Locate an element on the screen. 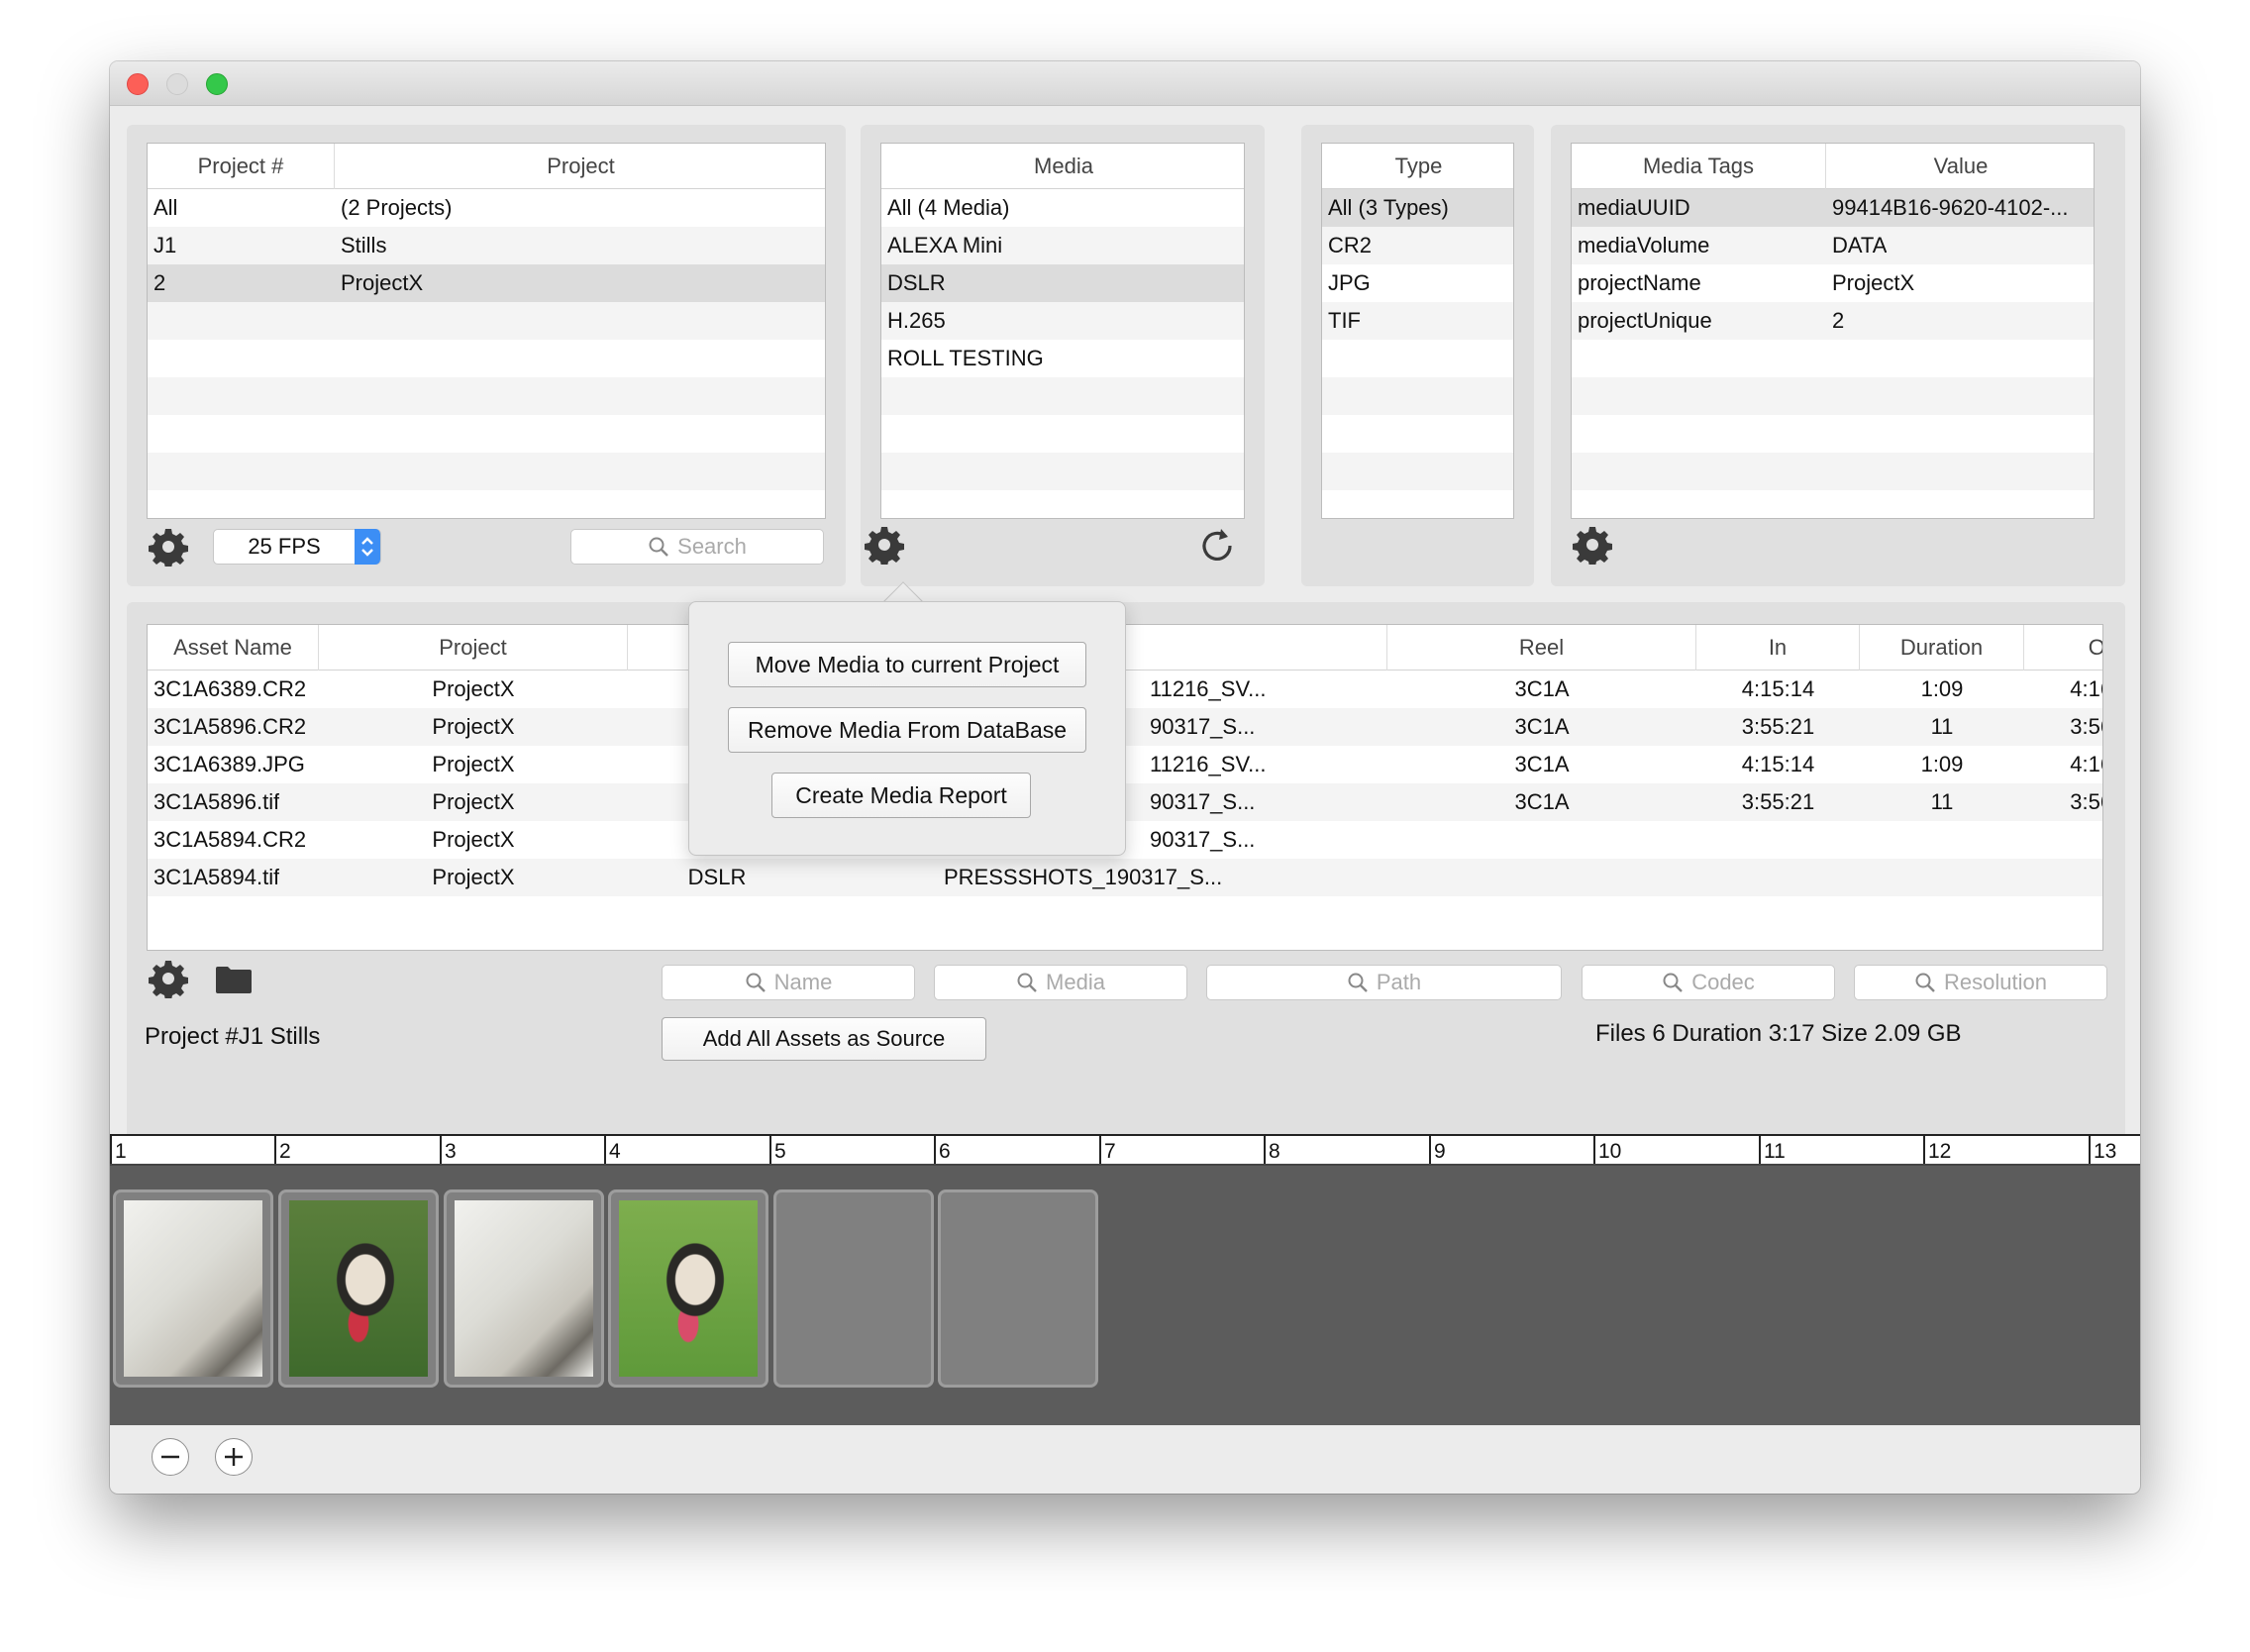  asset-out-cell: 4:16:23 is located at coordinates (2086, 764).